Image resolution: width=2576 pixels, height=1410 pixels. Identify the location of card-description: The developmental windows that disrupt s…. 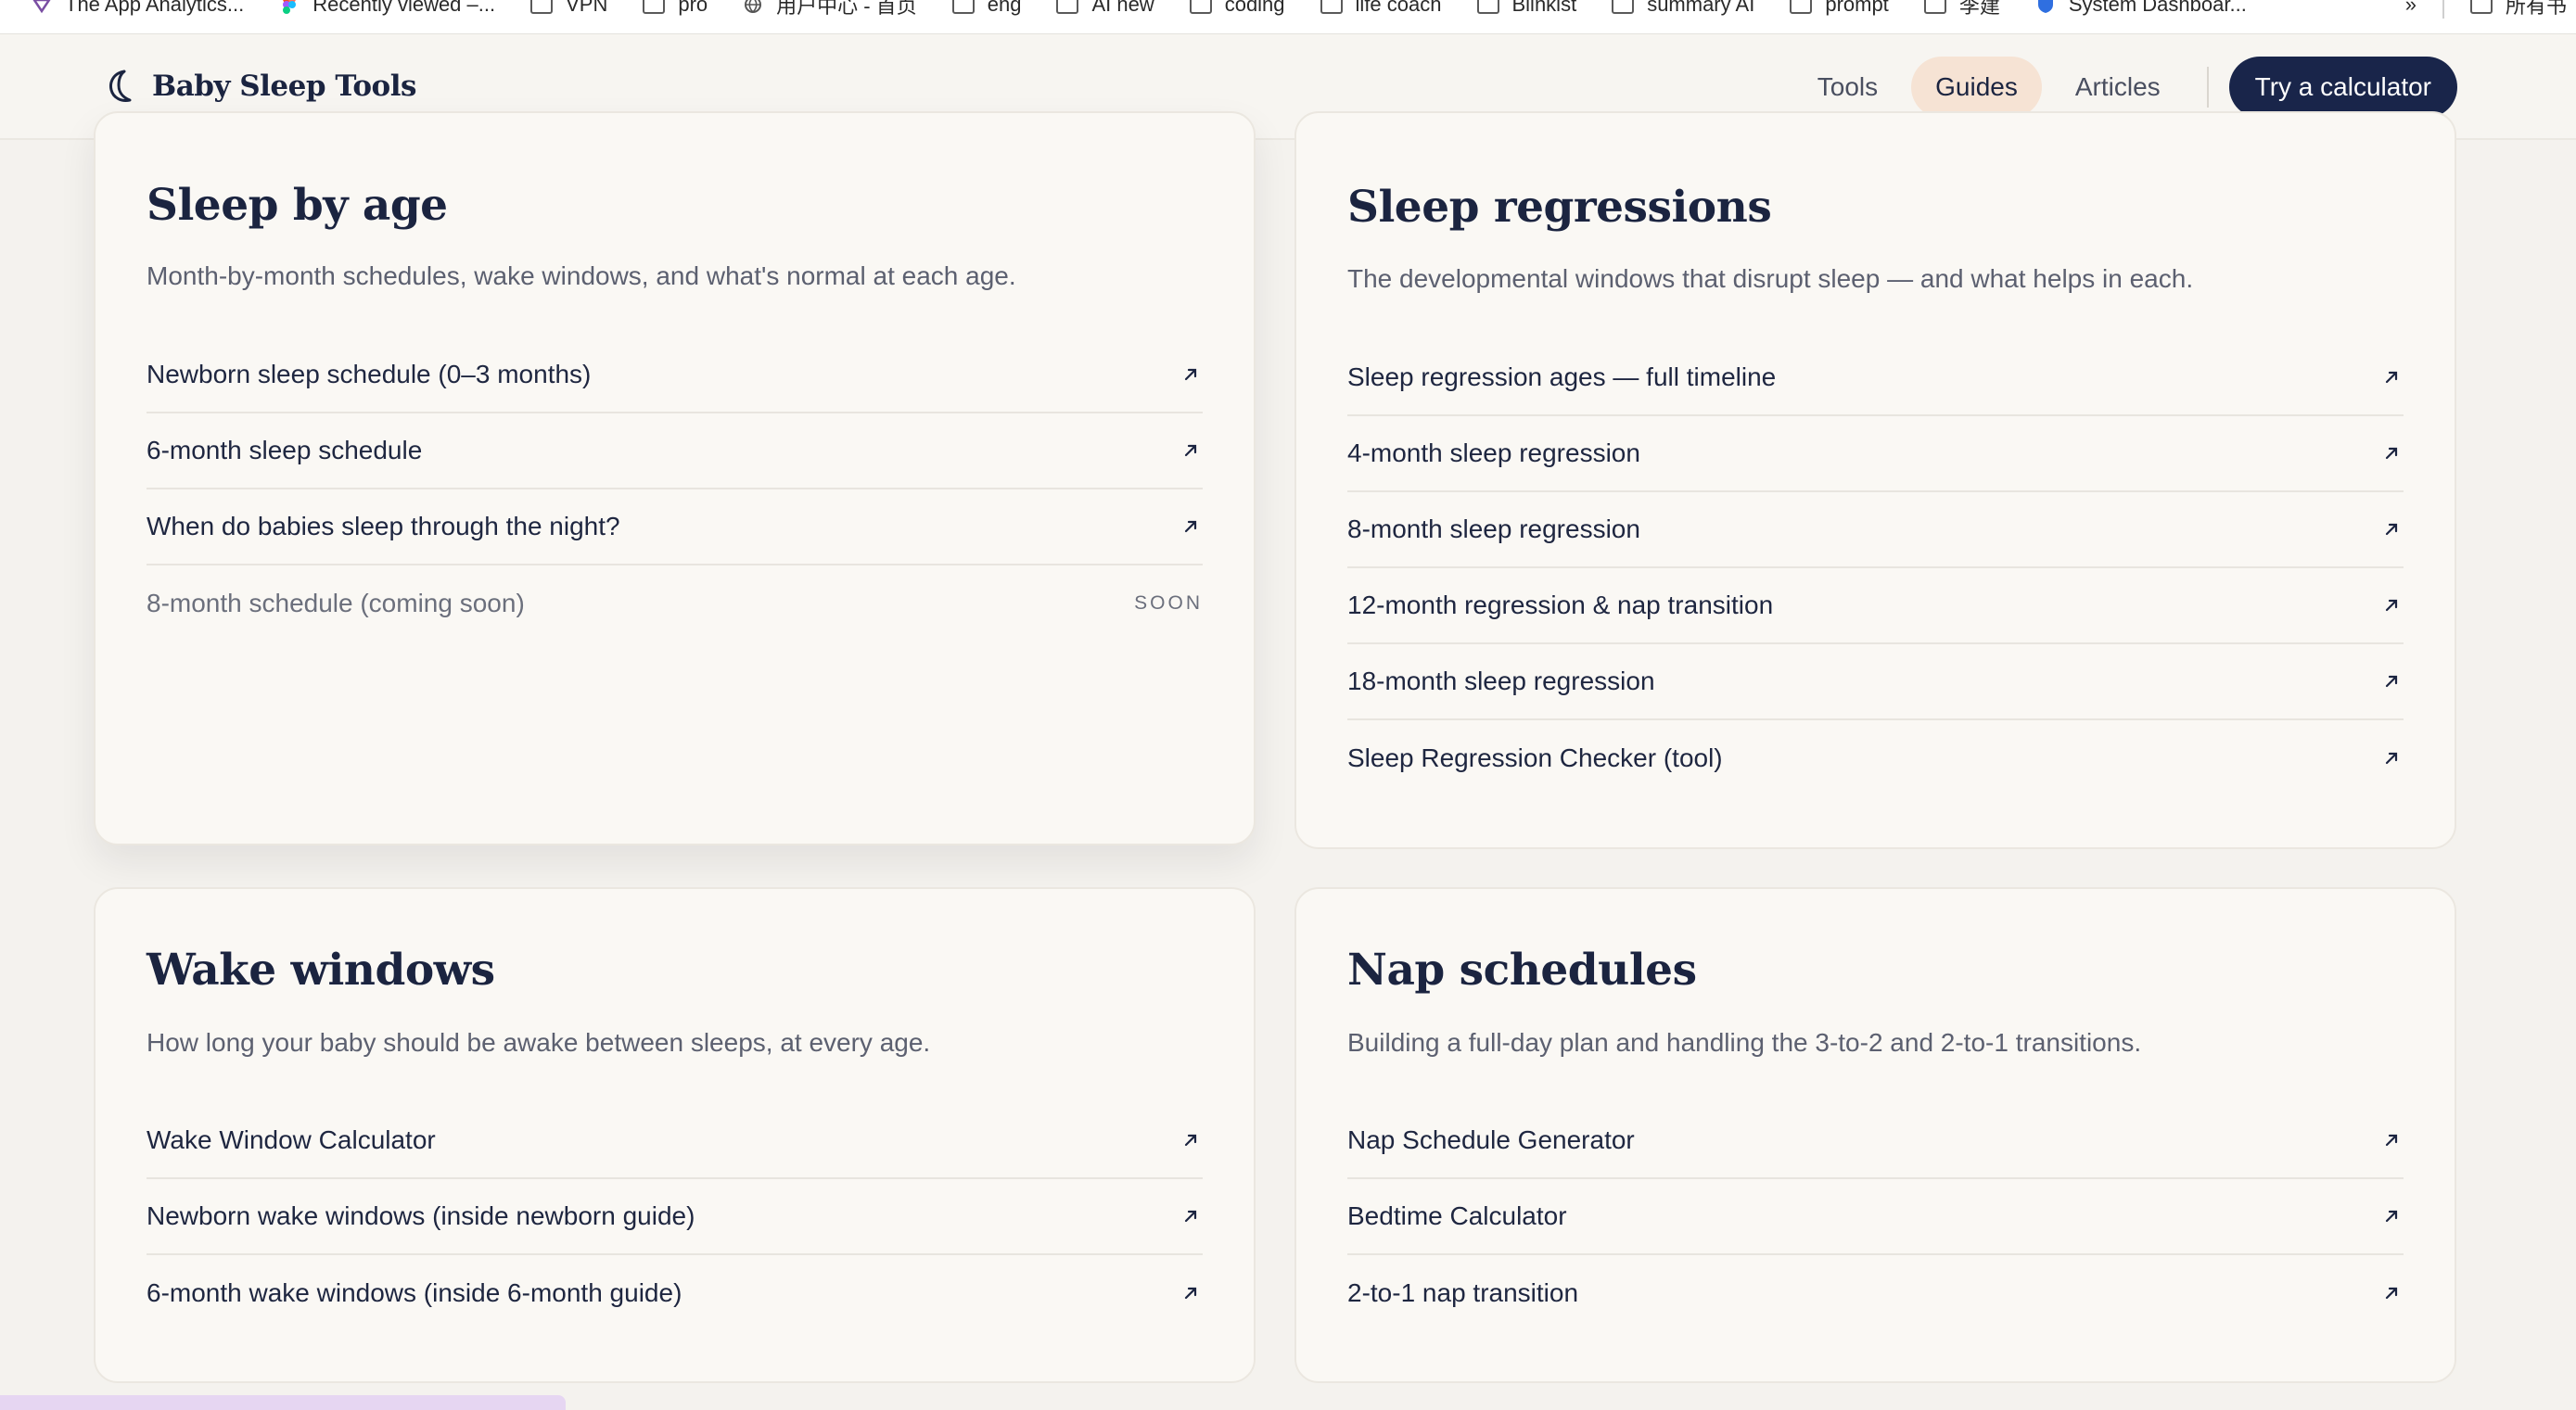
(1771, 278).